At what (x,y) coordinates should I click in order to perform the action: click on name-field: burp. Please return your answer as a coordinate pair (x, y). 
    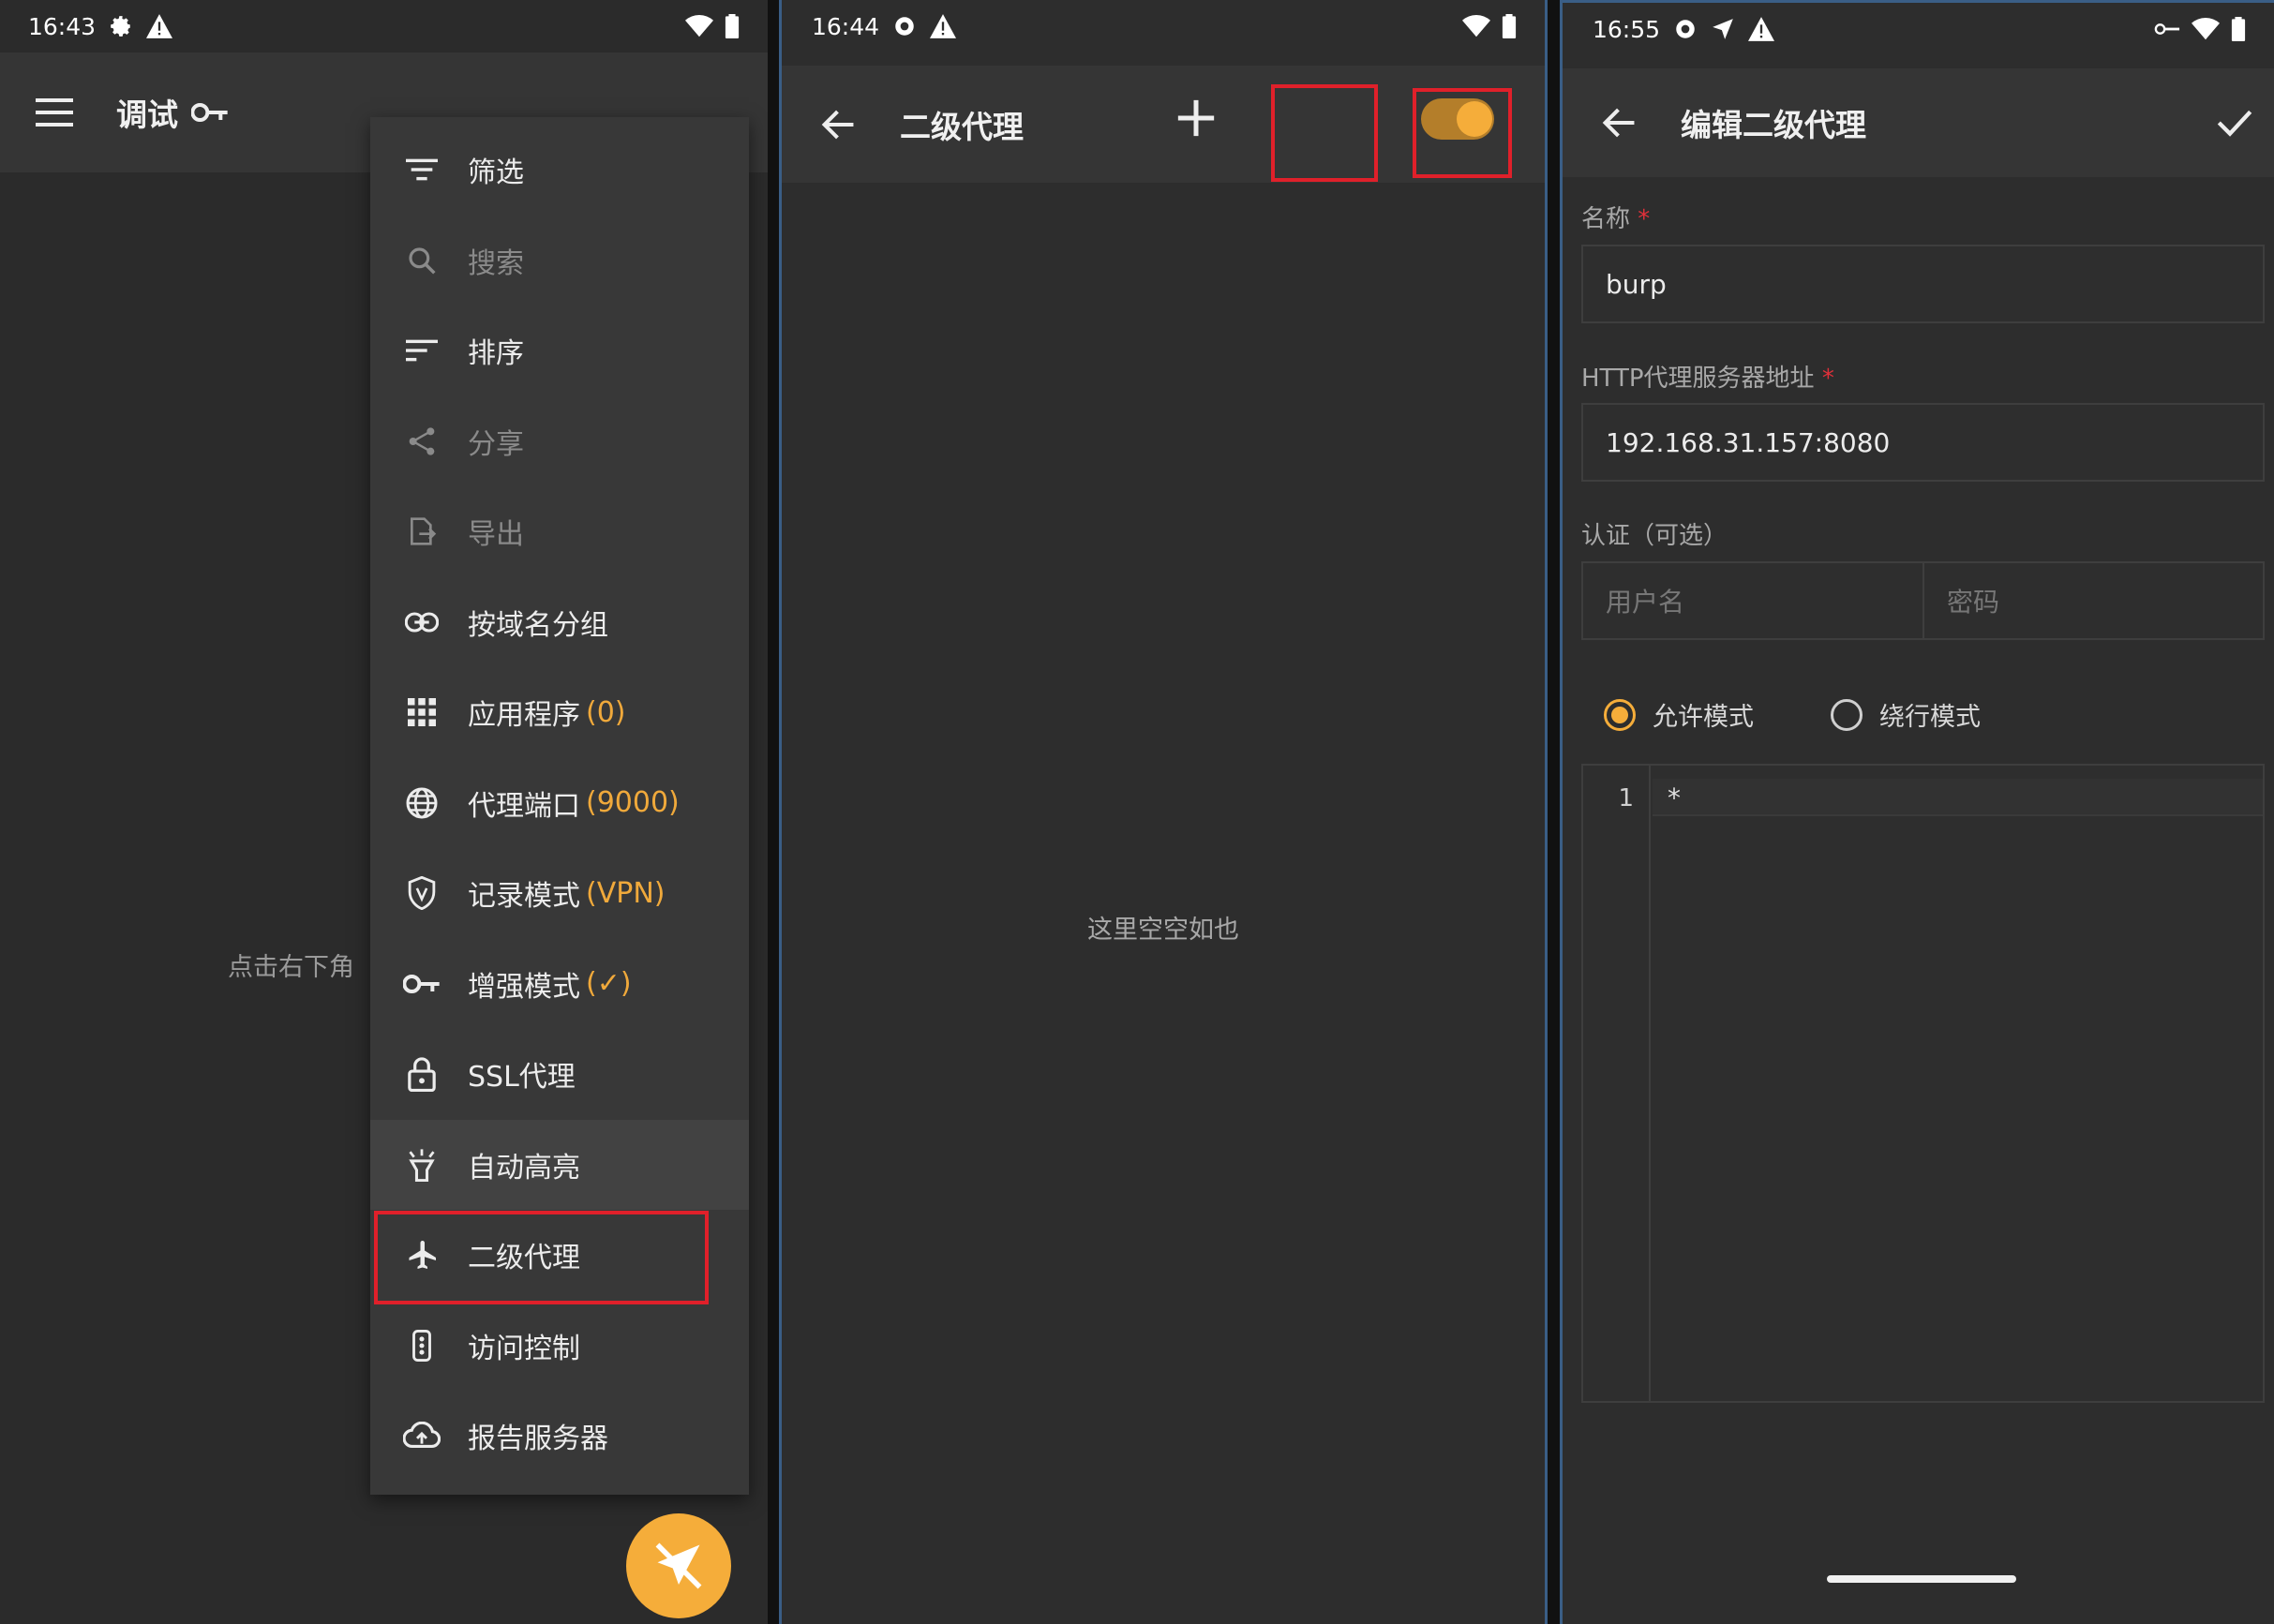
    Looking at the image, I should click on (1923, 284).